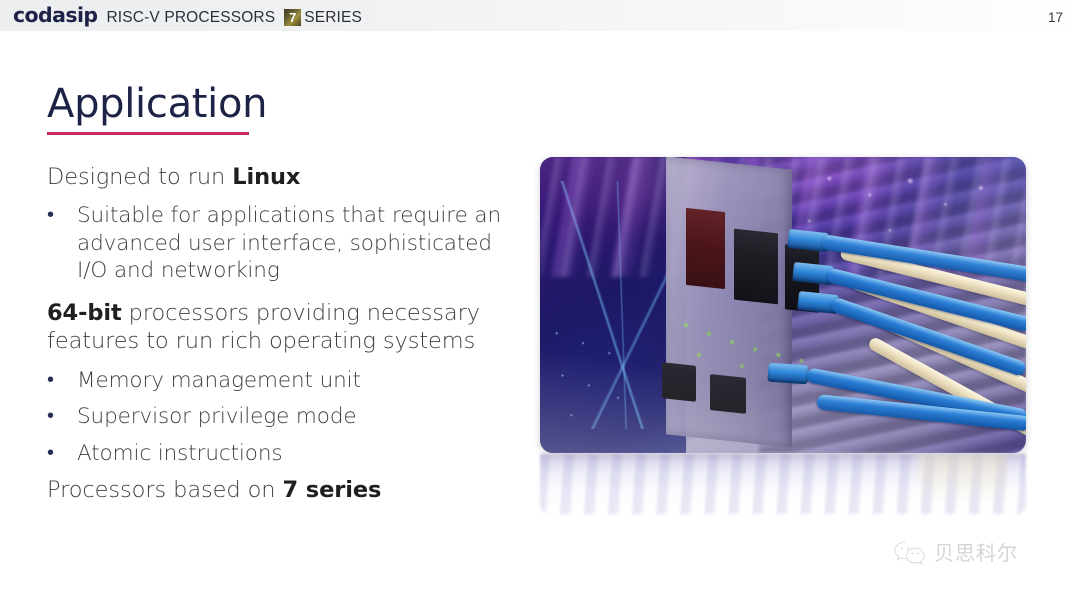 The height and width of the screenshot is (607, 1080). I want to click on list-item-label: Atomic instructions, so click(180, 453).